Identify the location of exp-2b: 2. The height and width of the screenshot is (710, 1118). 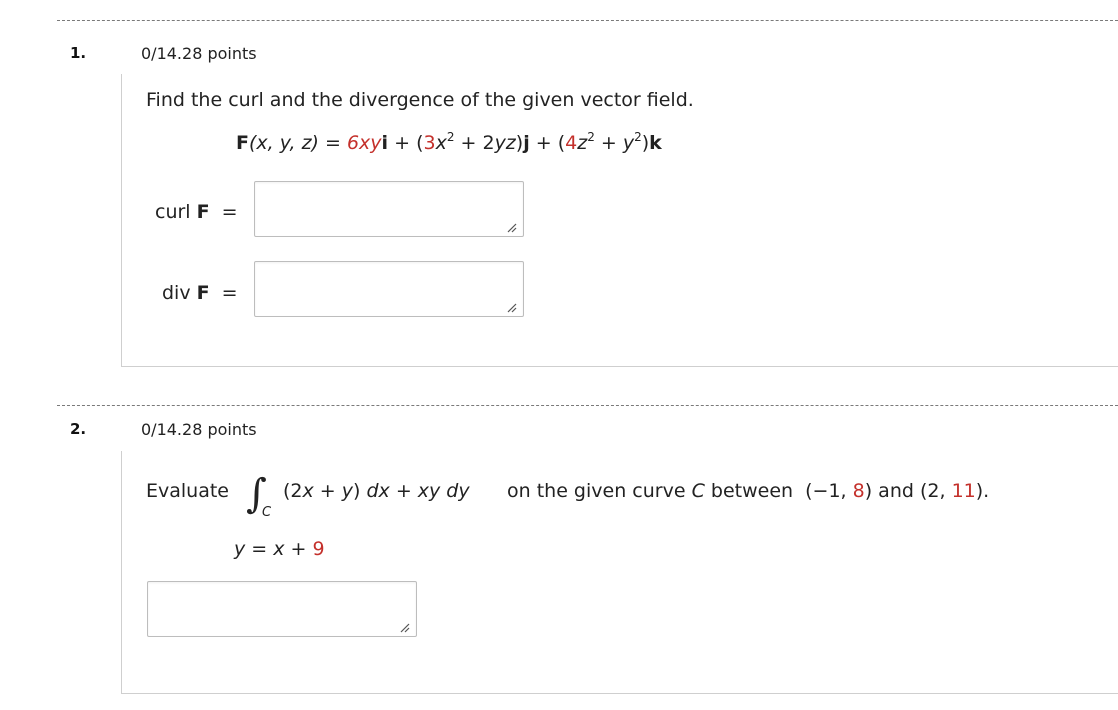
(591, 137).